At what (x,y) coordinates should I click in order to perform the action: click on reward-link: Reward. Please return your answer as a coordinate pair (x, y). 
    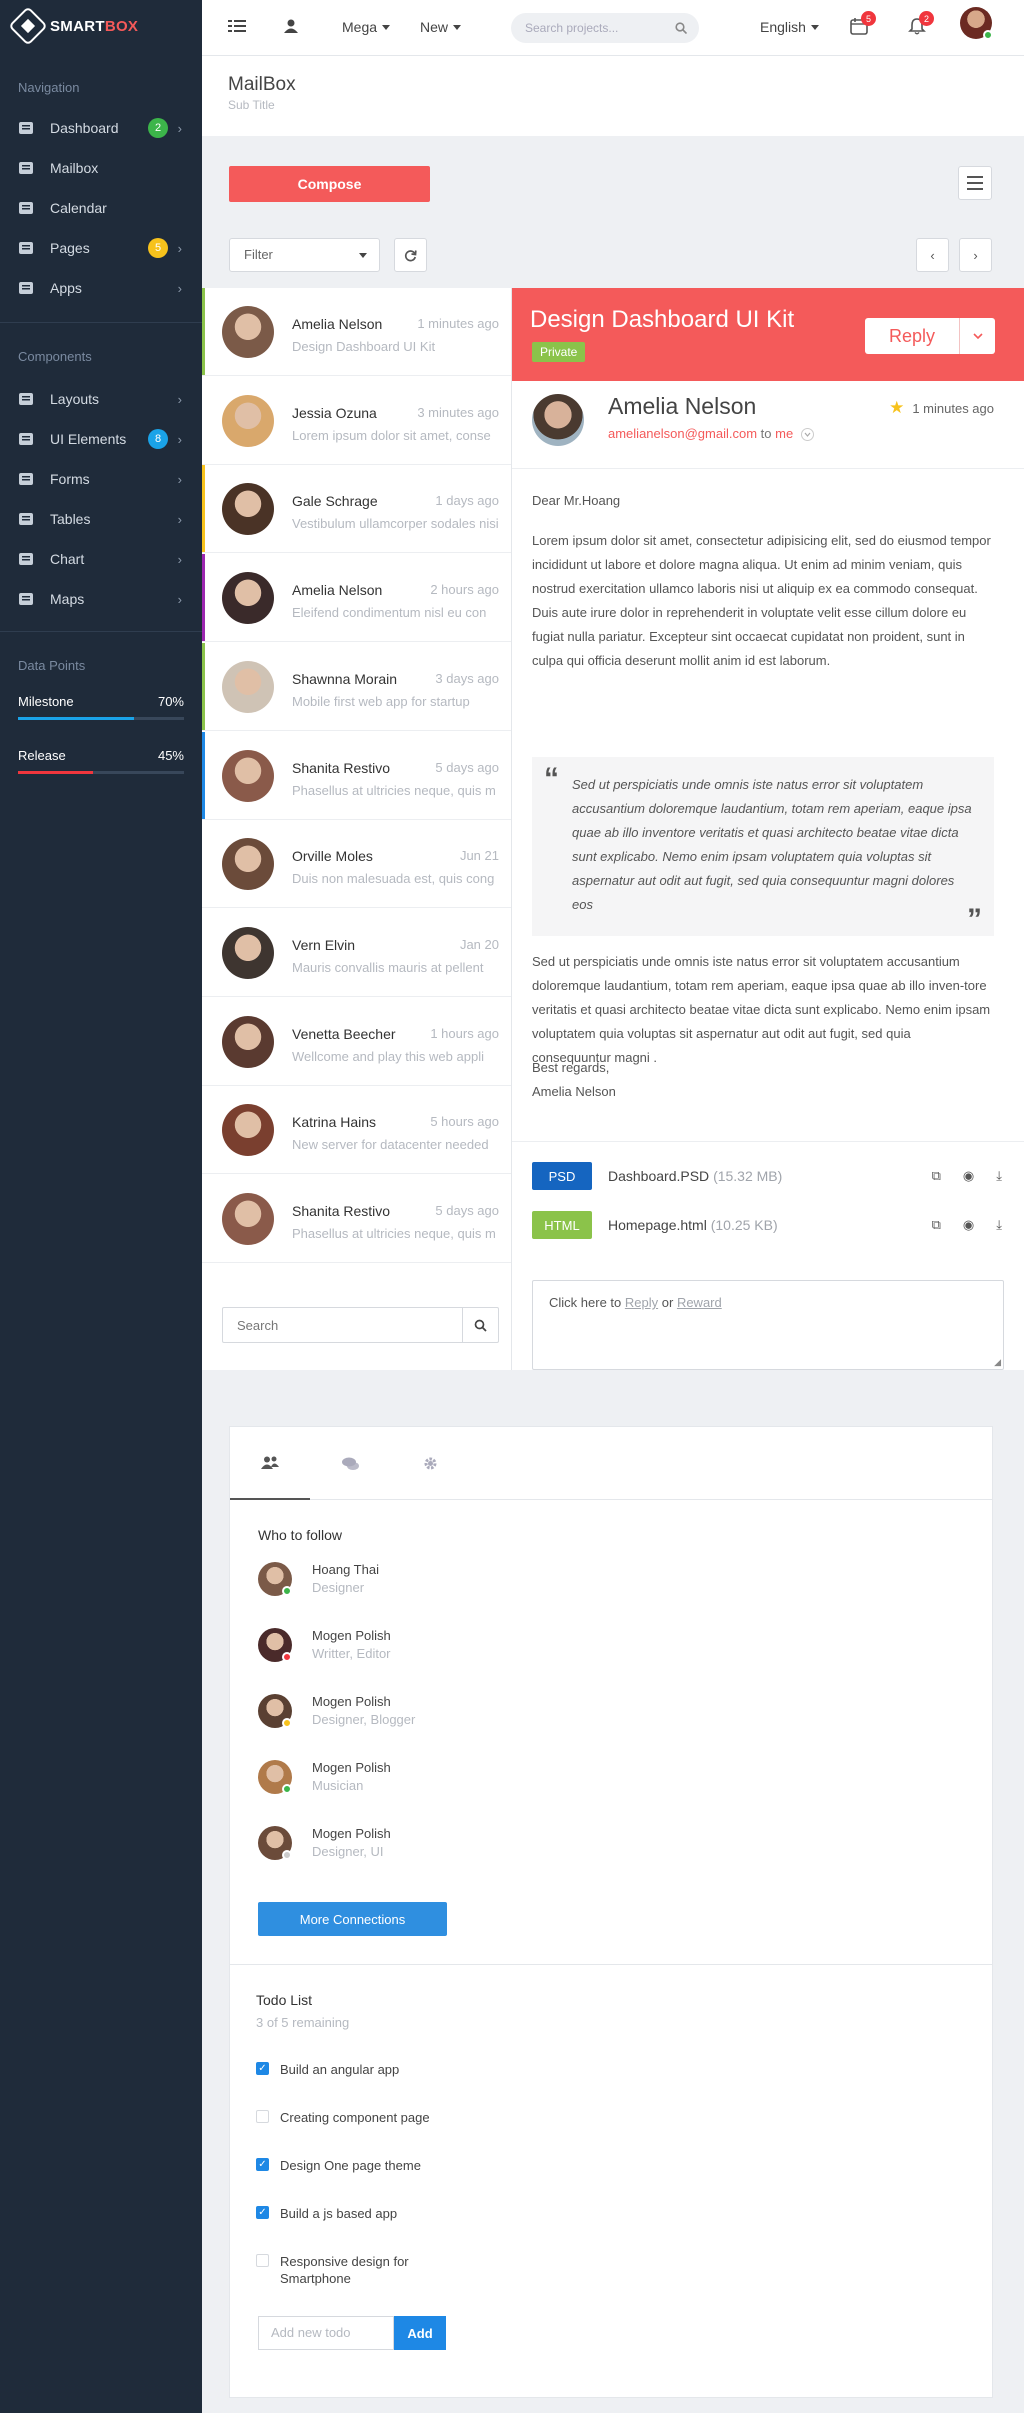
    Looking at the image, I should click on (699, 1302).